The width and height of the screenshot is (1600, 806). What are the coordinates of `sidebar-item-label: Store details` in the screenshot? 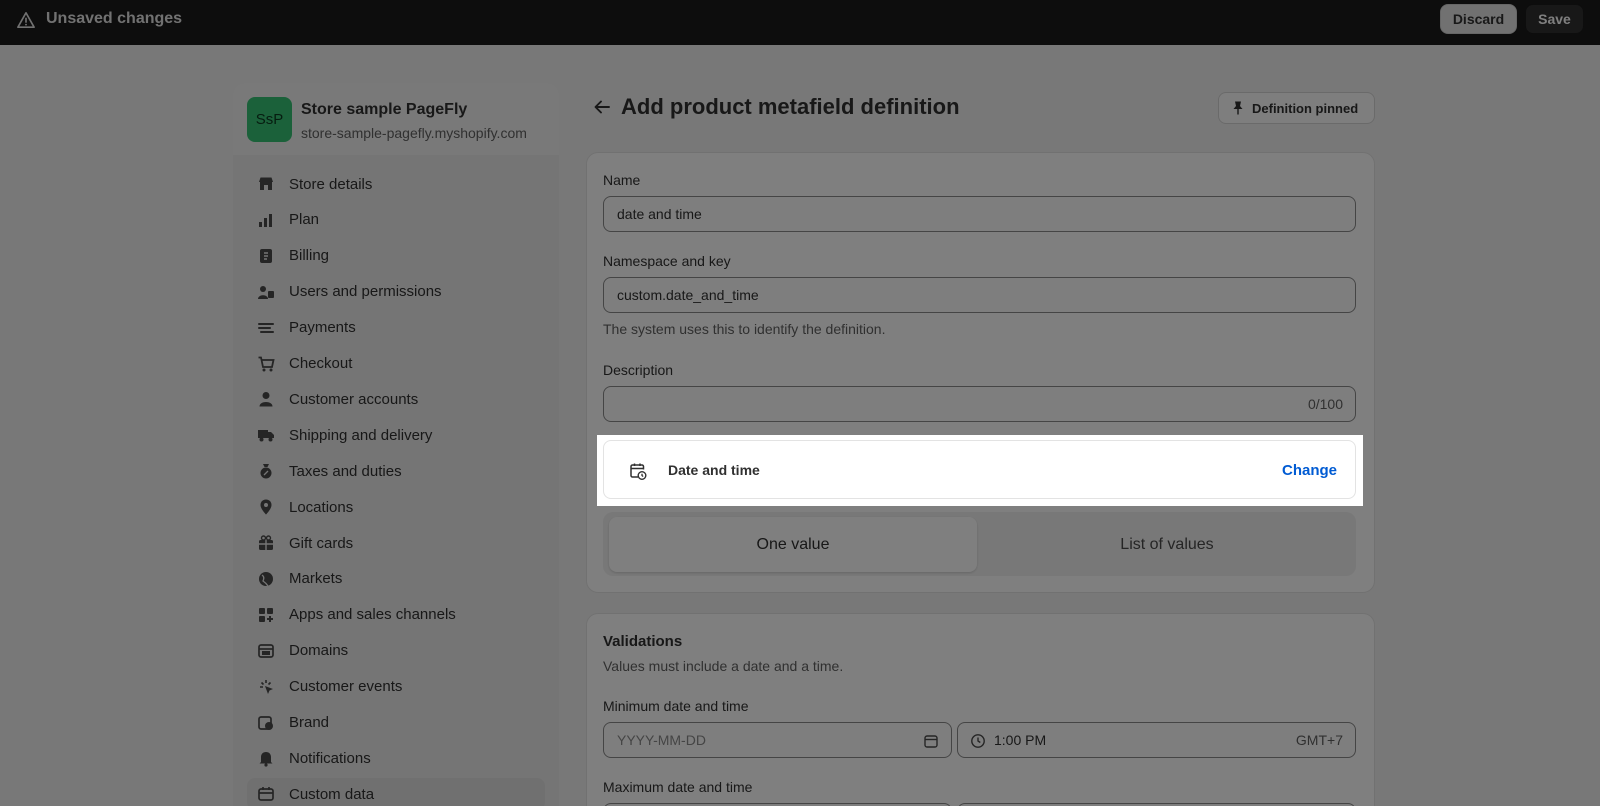 It's located at (331, 184).